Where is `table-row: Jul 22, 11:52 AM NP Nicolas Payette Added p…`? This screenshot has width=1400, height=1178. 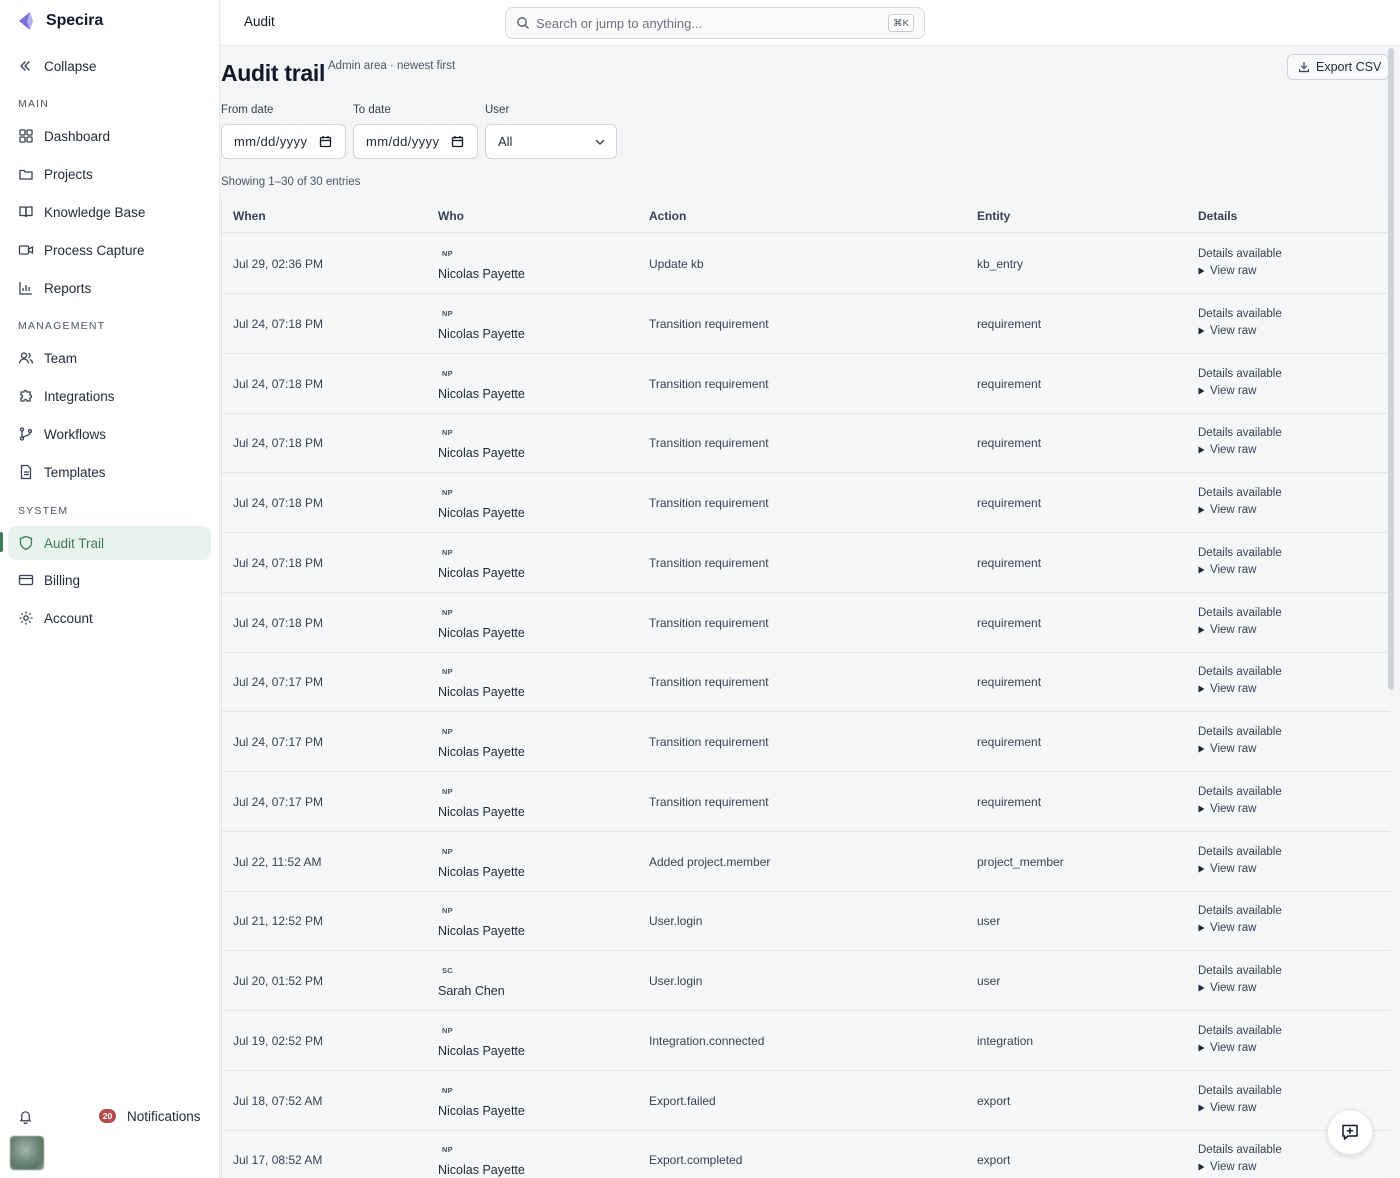
table-row: Jul 22, 11:52 AM NP Nicolas Payette Added p… is located at coordinates (806, 862).